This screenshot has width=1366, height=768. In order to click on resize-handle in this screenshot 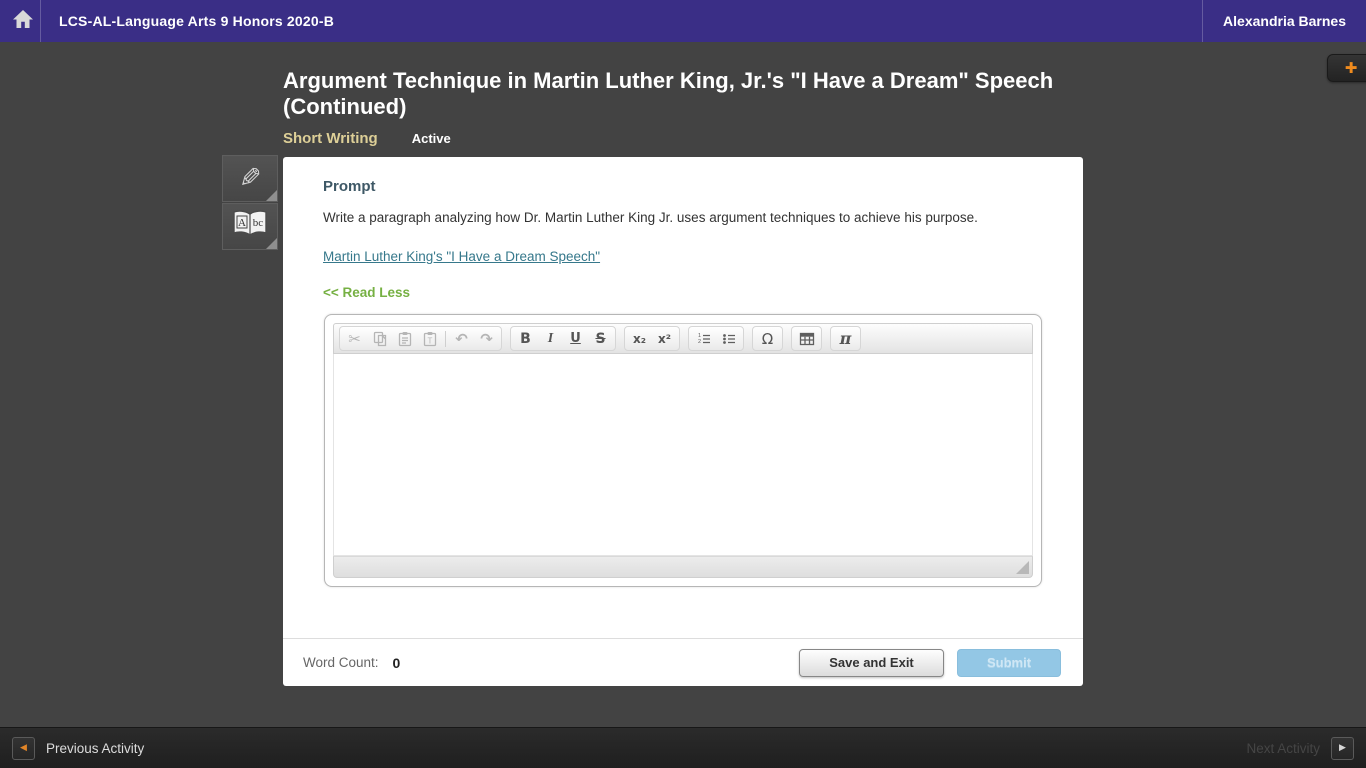, I will do `click(1022, 567)`.